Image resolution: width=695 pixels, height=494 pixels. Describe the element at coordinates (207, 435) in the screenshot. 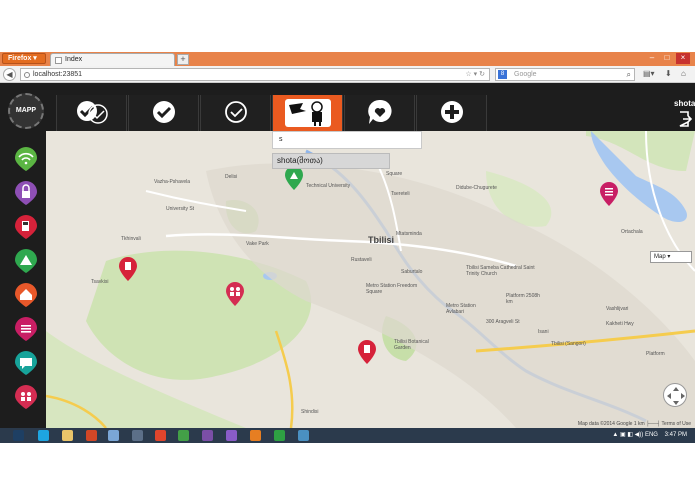

I see `visualstudio-taskbar-icon` at that location.